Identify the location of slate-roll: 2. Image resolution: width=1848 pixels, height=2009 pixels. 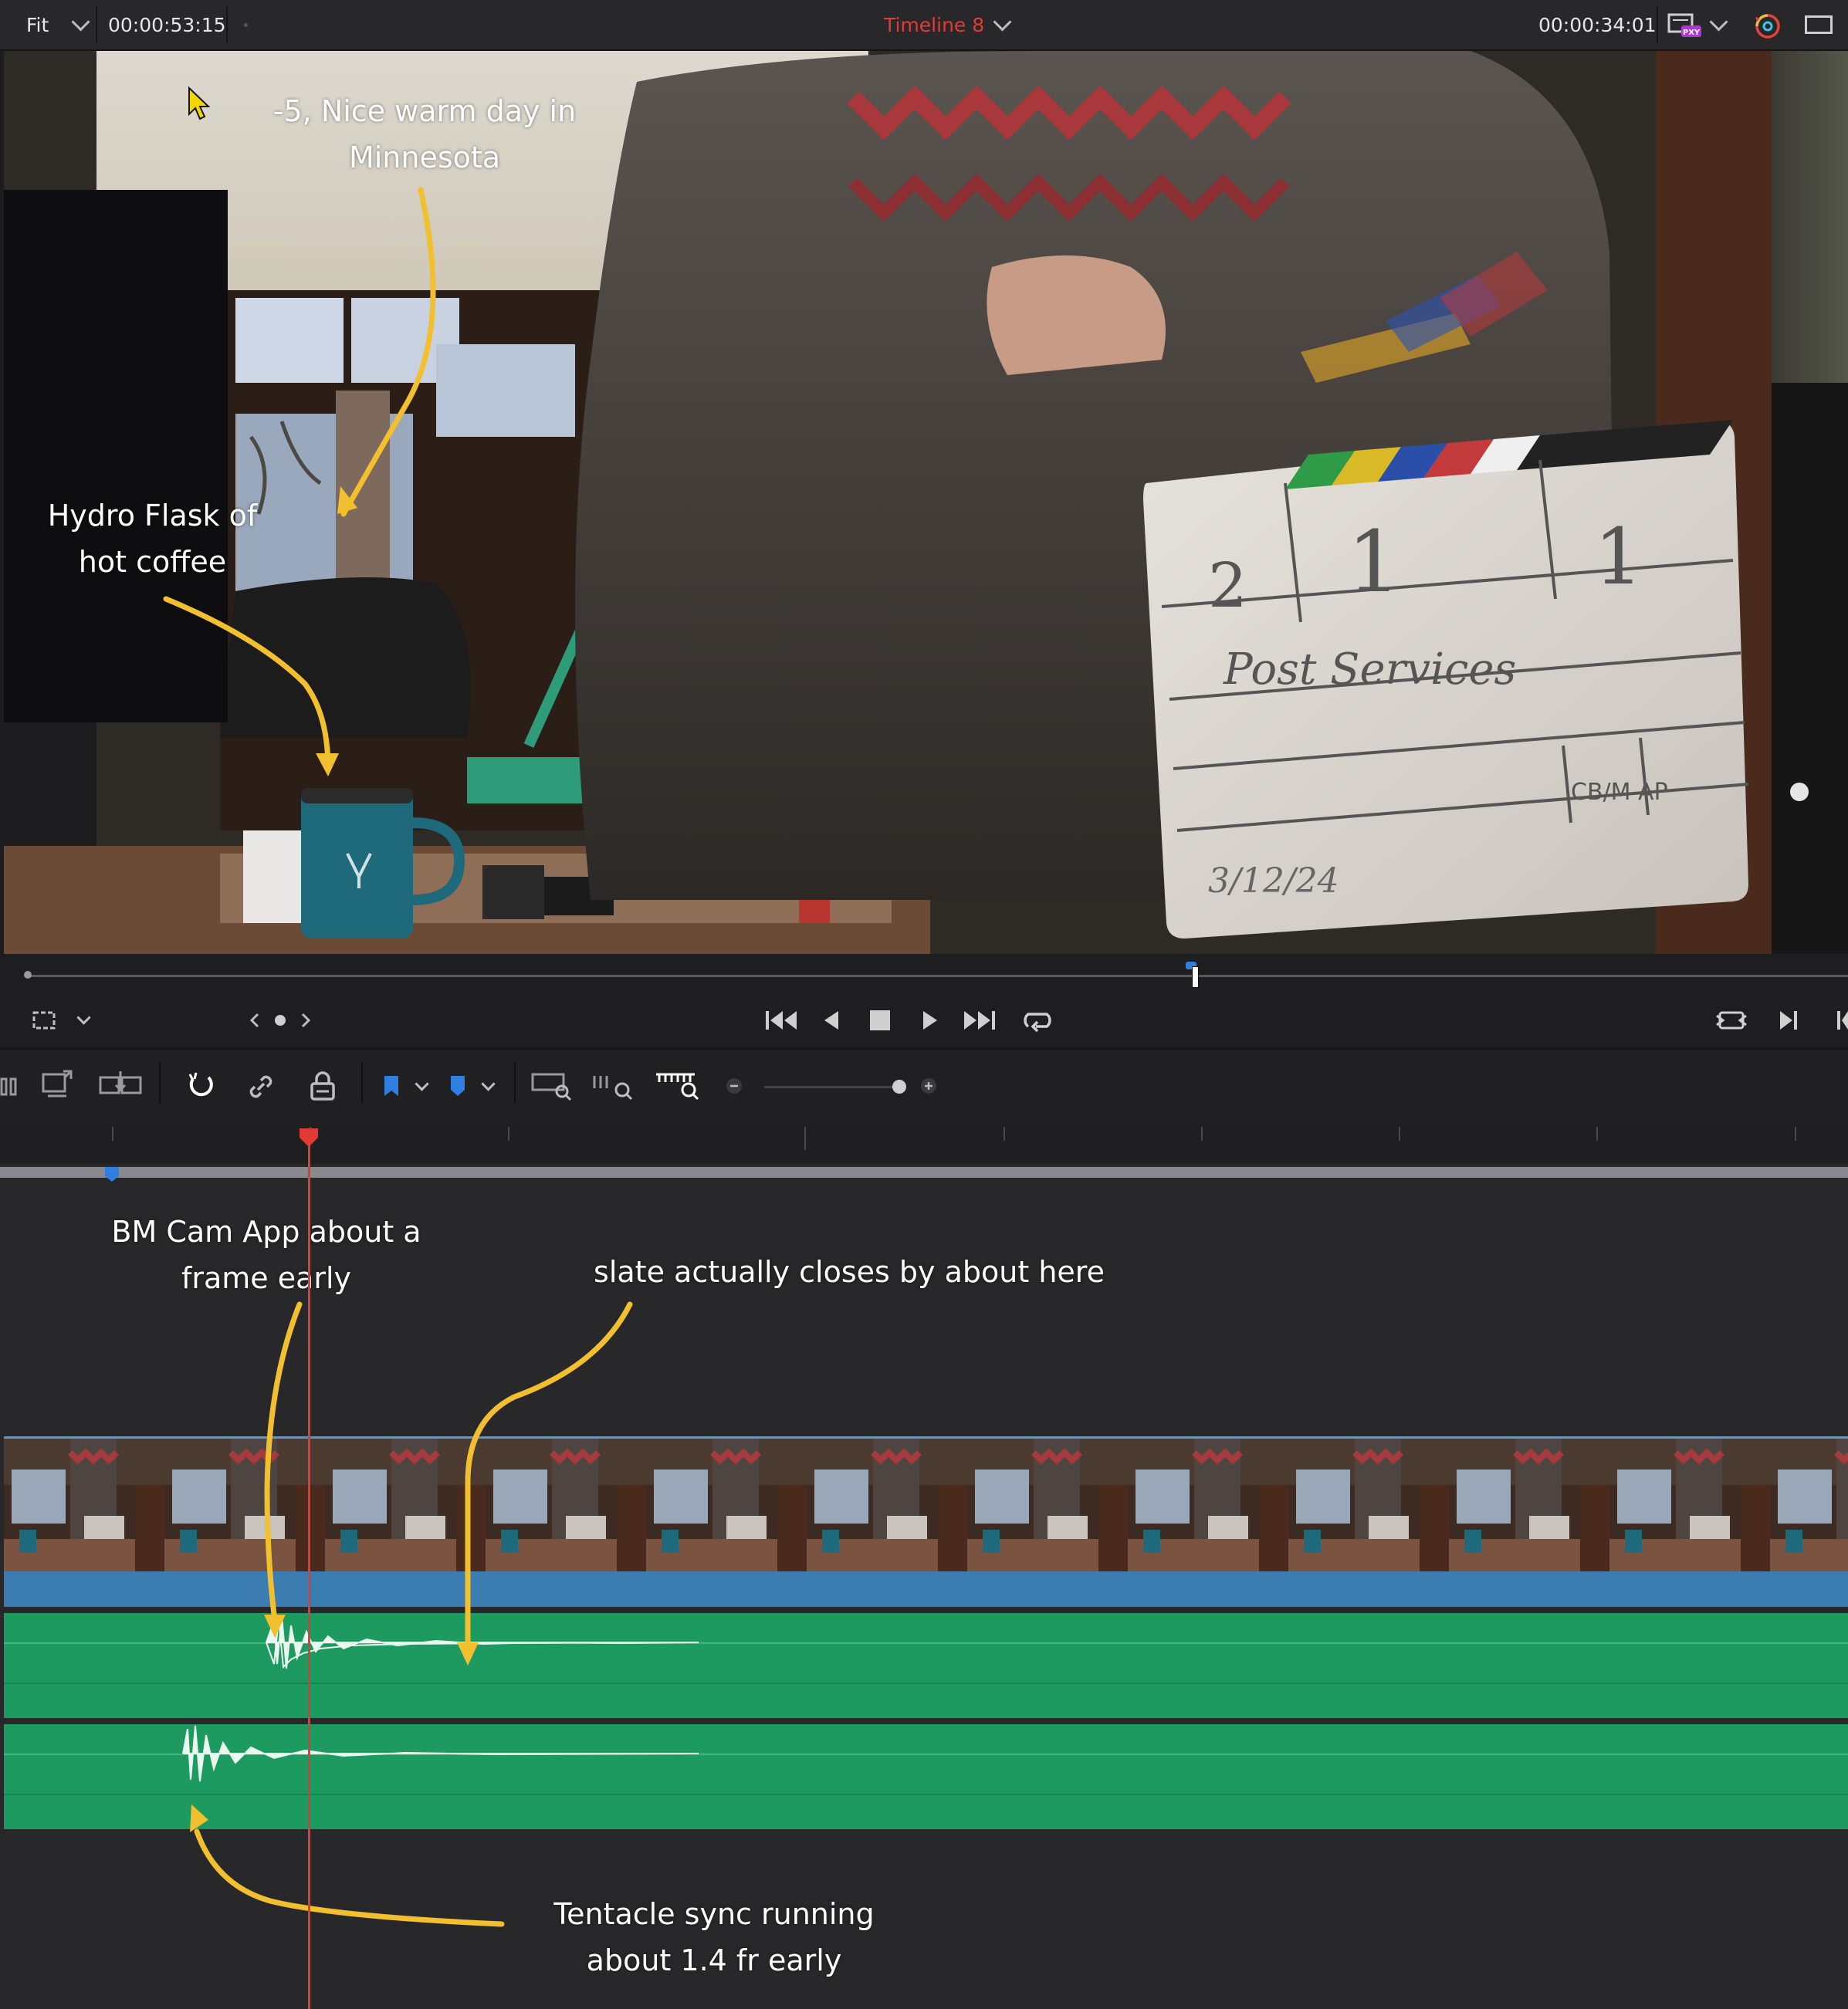
(1227, 585).